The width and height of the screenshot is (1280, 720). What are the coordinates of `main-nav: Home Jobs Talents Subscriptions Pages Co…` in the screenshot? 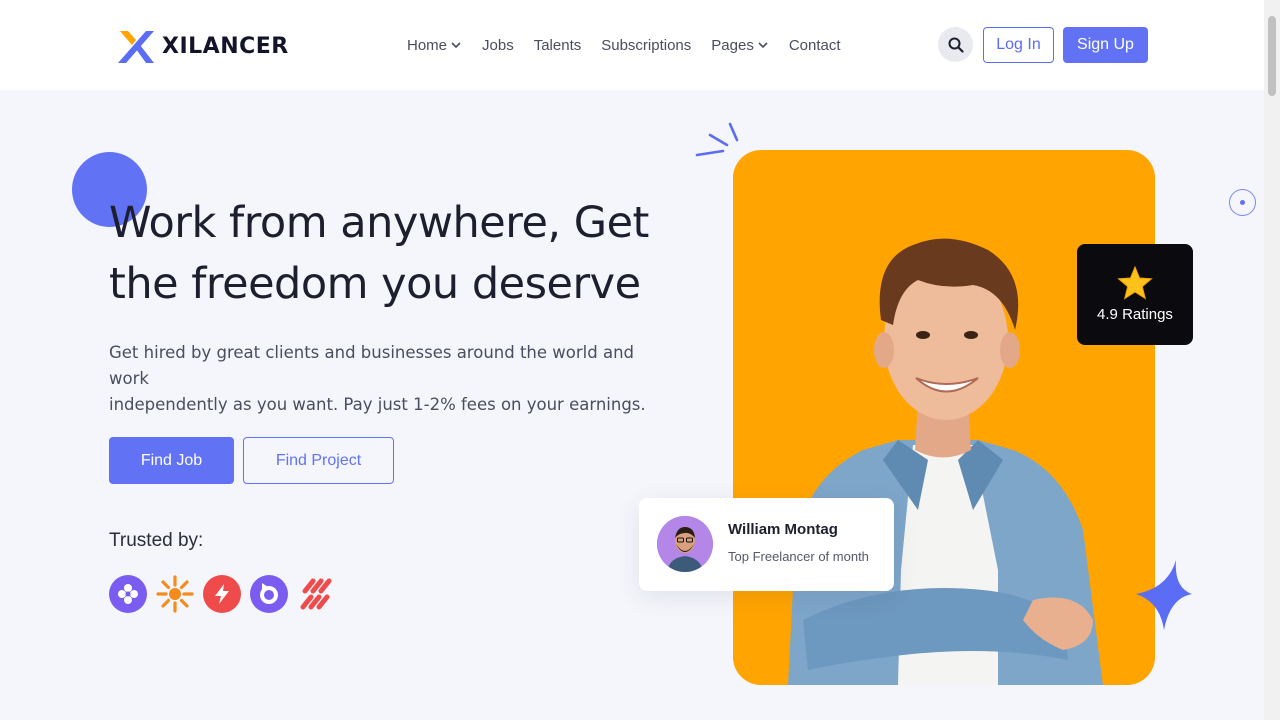 It's located at (634, 45).